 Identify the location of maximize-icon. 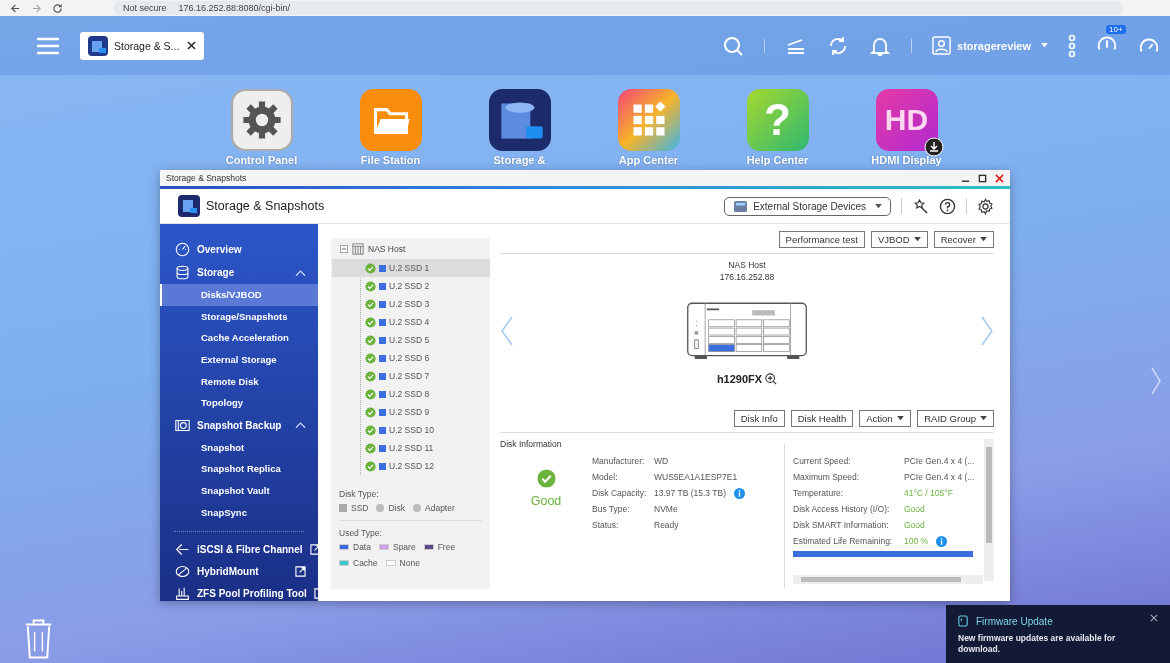
(982, 178).